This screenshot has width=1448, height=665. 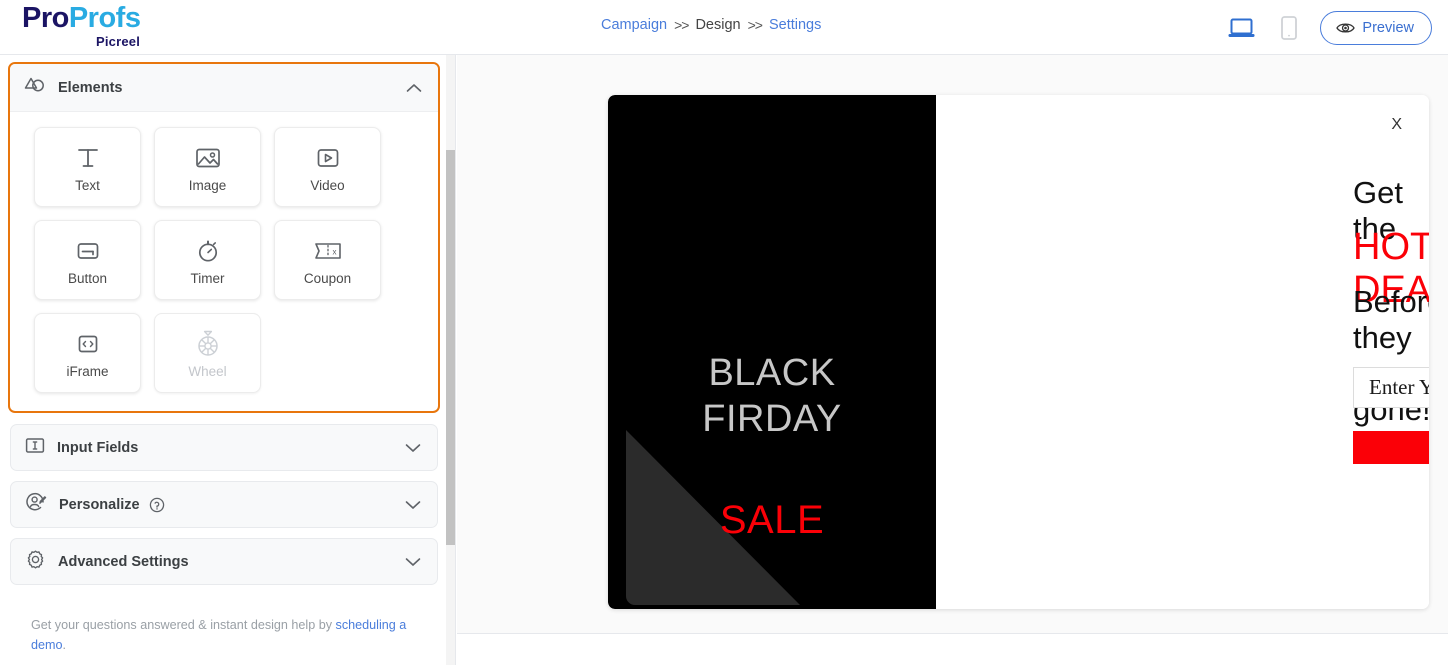 I want to click on element-tile-button: Button, so click(x=87, y=260).